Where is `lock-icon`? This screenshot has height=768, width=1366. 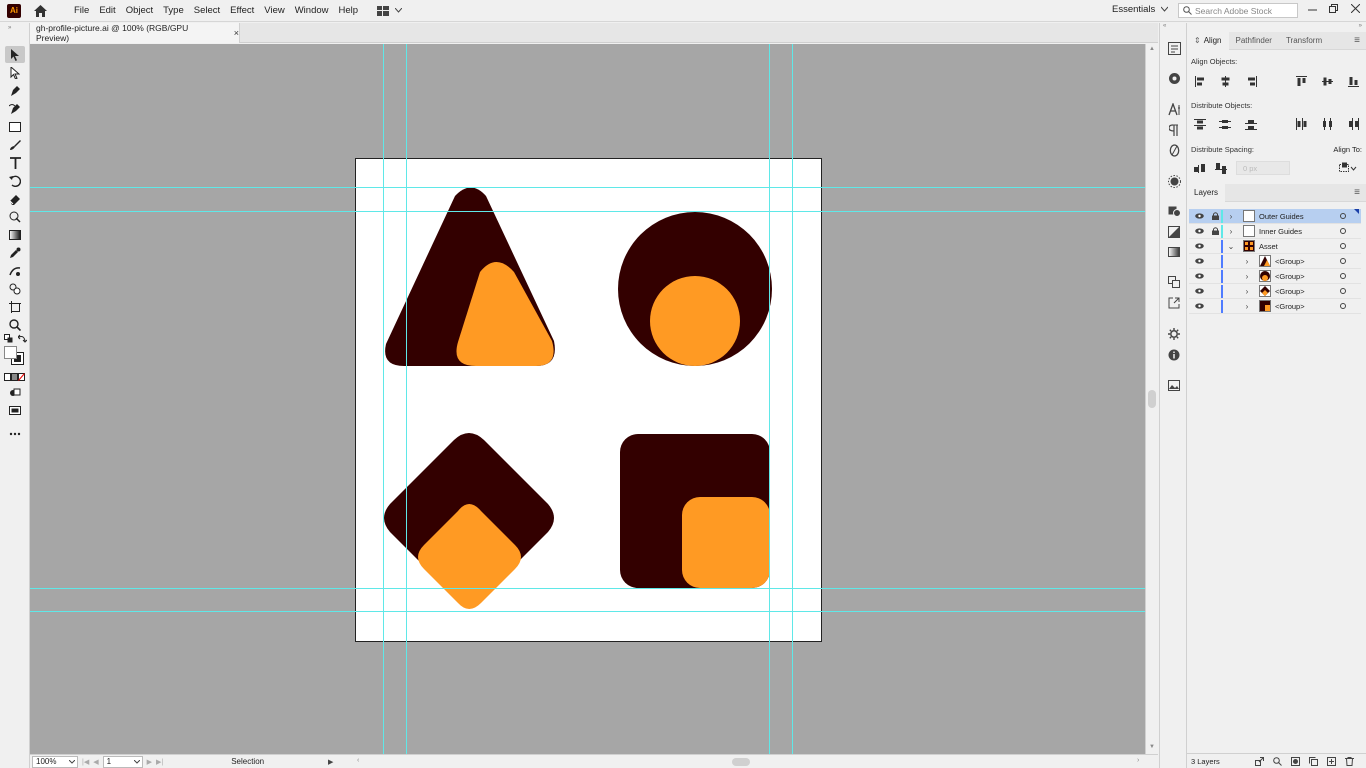 lock-icon is located at coordinates (1215, 216).